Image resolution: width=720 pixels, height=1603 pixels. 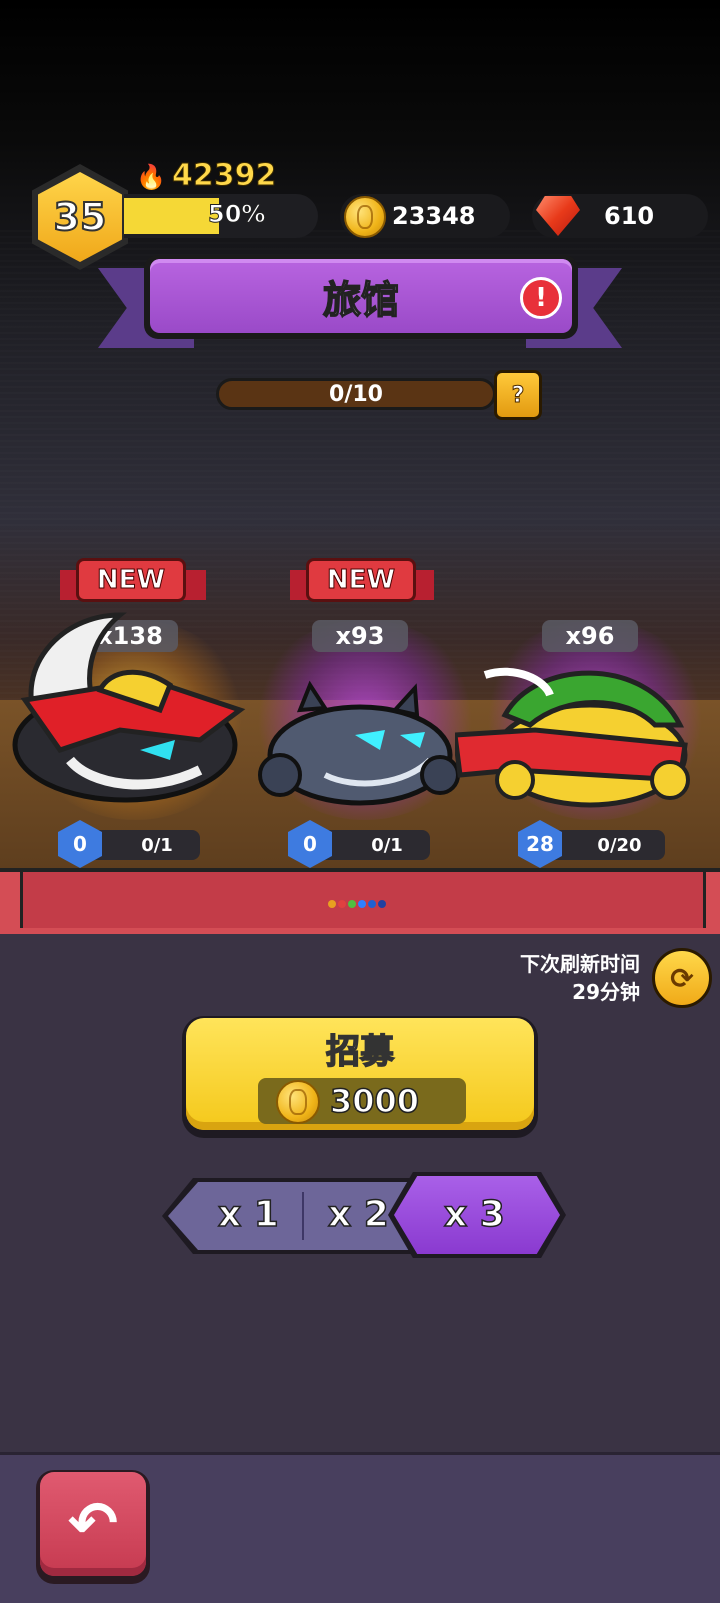 I want to click on back-arrow-icon: ↶, so click(x=93, y=1524).